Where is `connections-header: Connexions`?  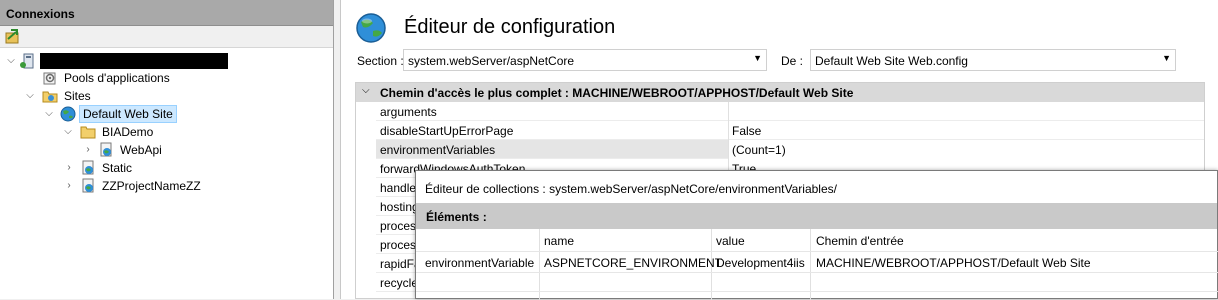
connections-header: Connexions is located at coordinates (166, 13).